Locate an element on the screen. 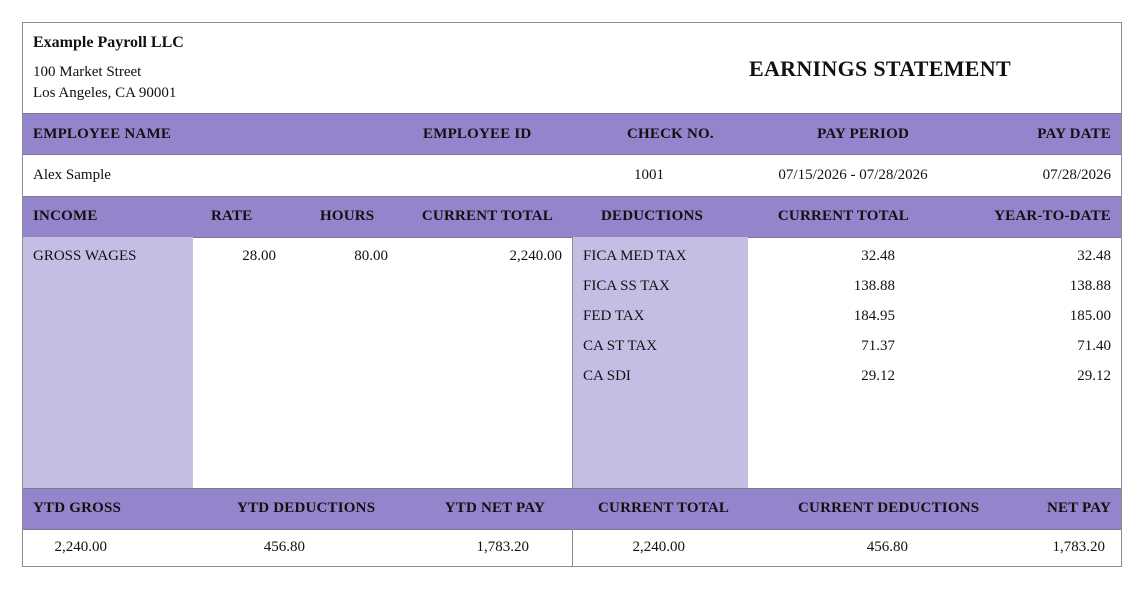  deduction-ytd: 138.88 is located at coordinates (1090, 286).